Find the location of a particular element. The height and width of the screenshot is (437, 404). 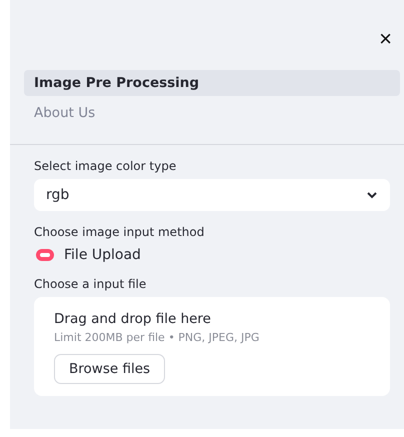

browse-files-button: Browse files is located at coordinates (110, 369).